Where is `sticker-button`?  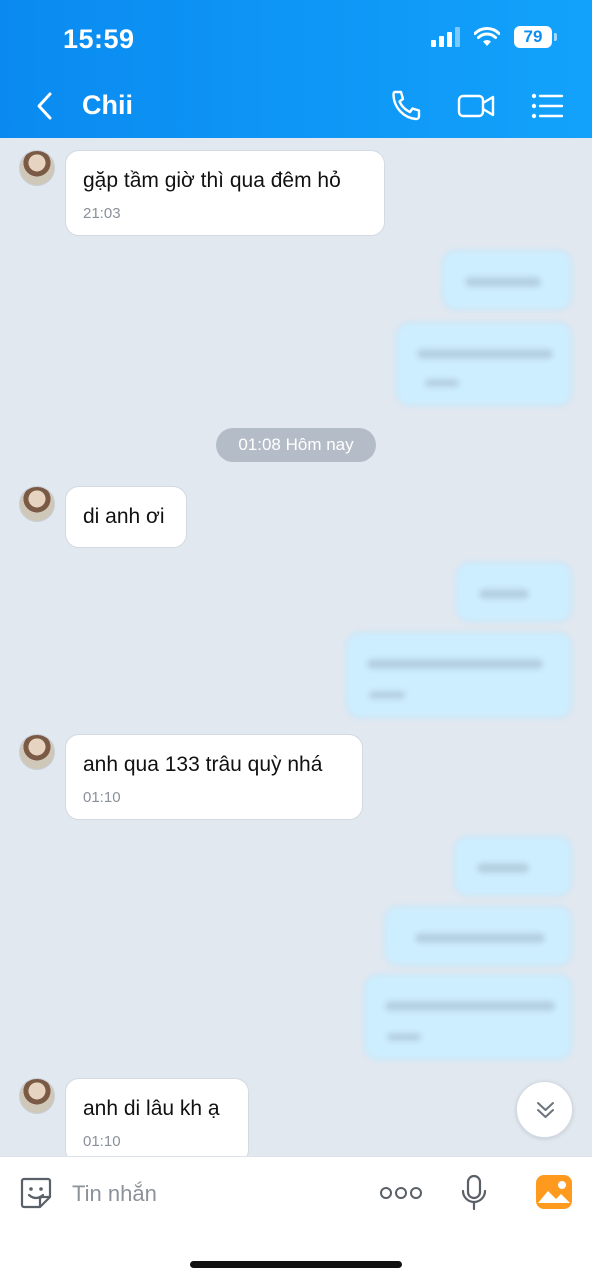
sticker-button is located at coordinates (36, 1195).